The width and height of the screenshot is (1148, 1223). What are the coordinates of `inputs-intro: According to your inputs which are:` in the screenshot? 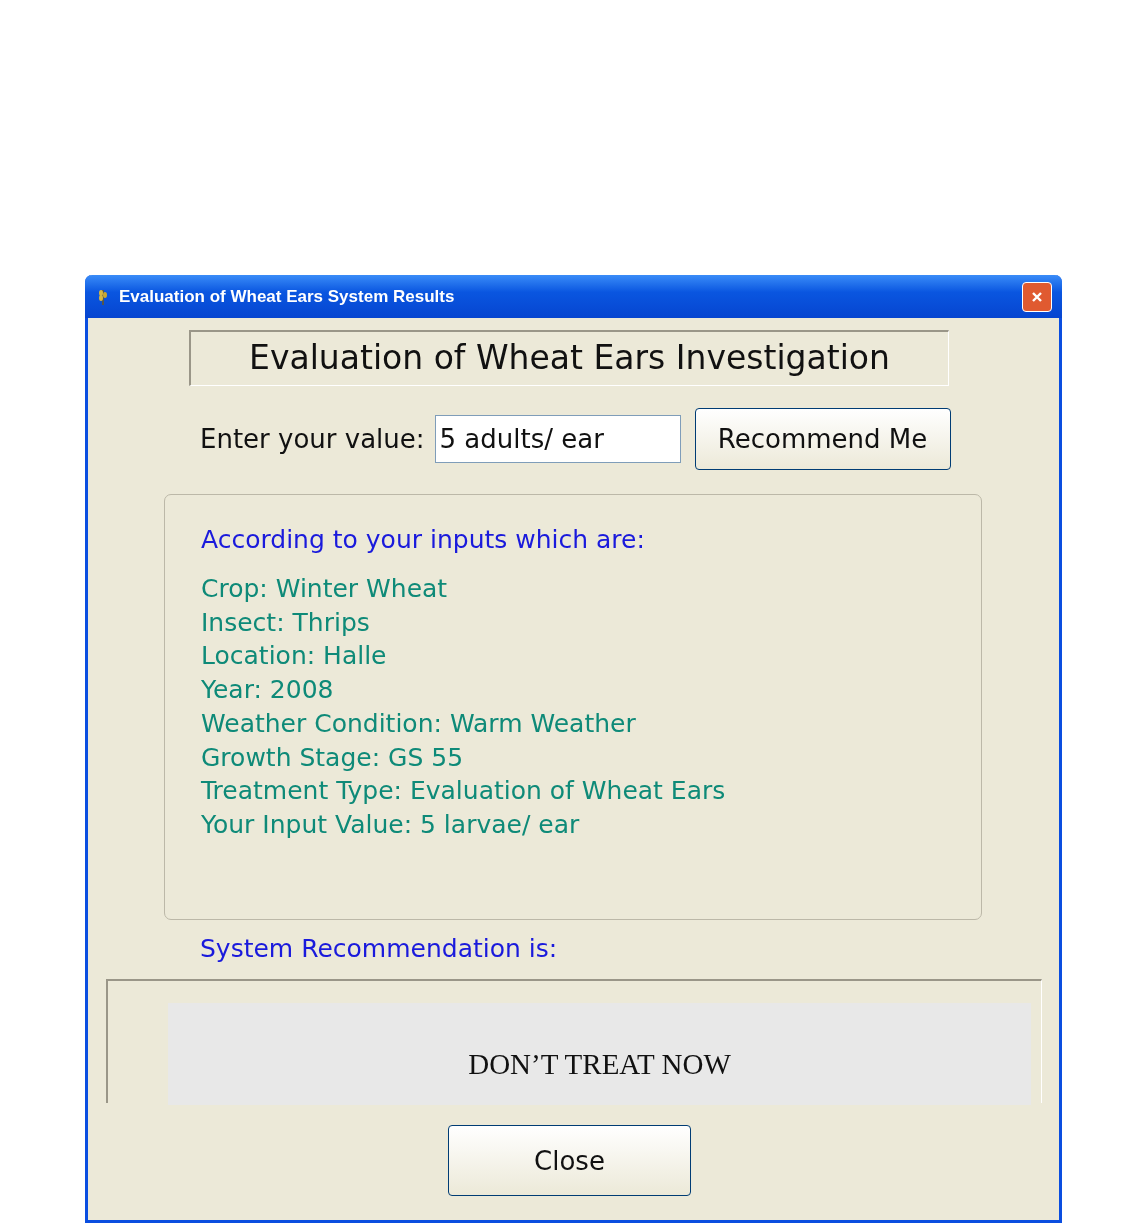 It's located at (423, 539).